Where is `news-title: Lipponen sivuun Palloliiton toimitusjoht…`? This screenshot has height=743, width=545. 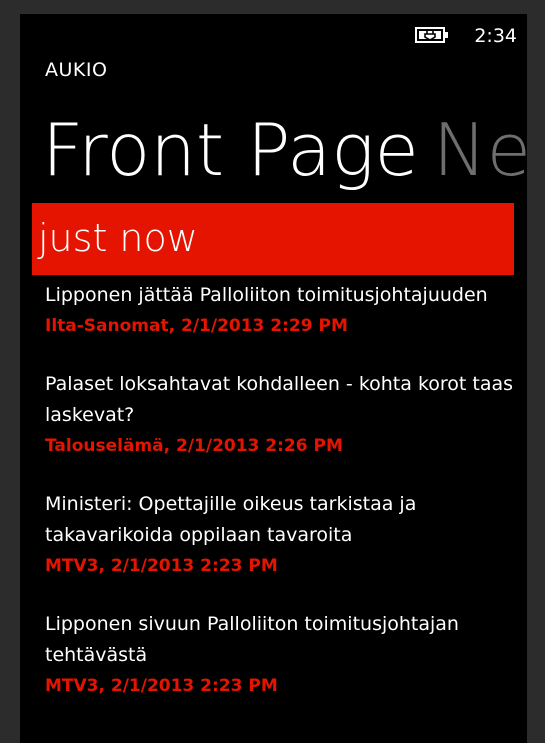 news-title: Lipponen sivuun Palloliiton toimitusjoht… is located at coordinates (252, 639).